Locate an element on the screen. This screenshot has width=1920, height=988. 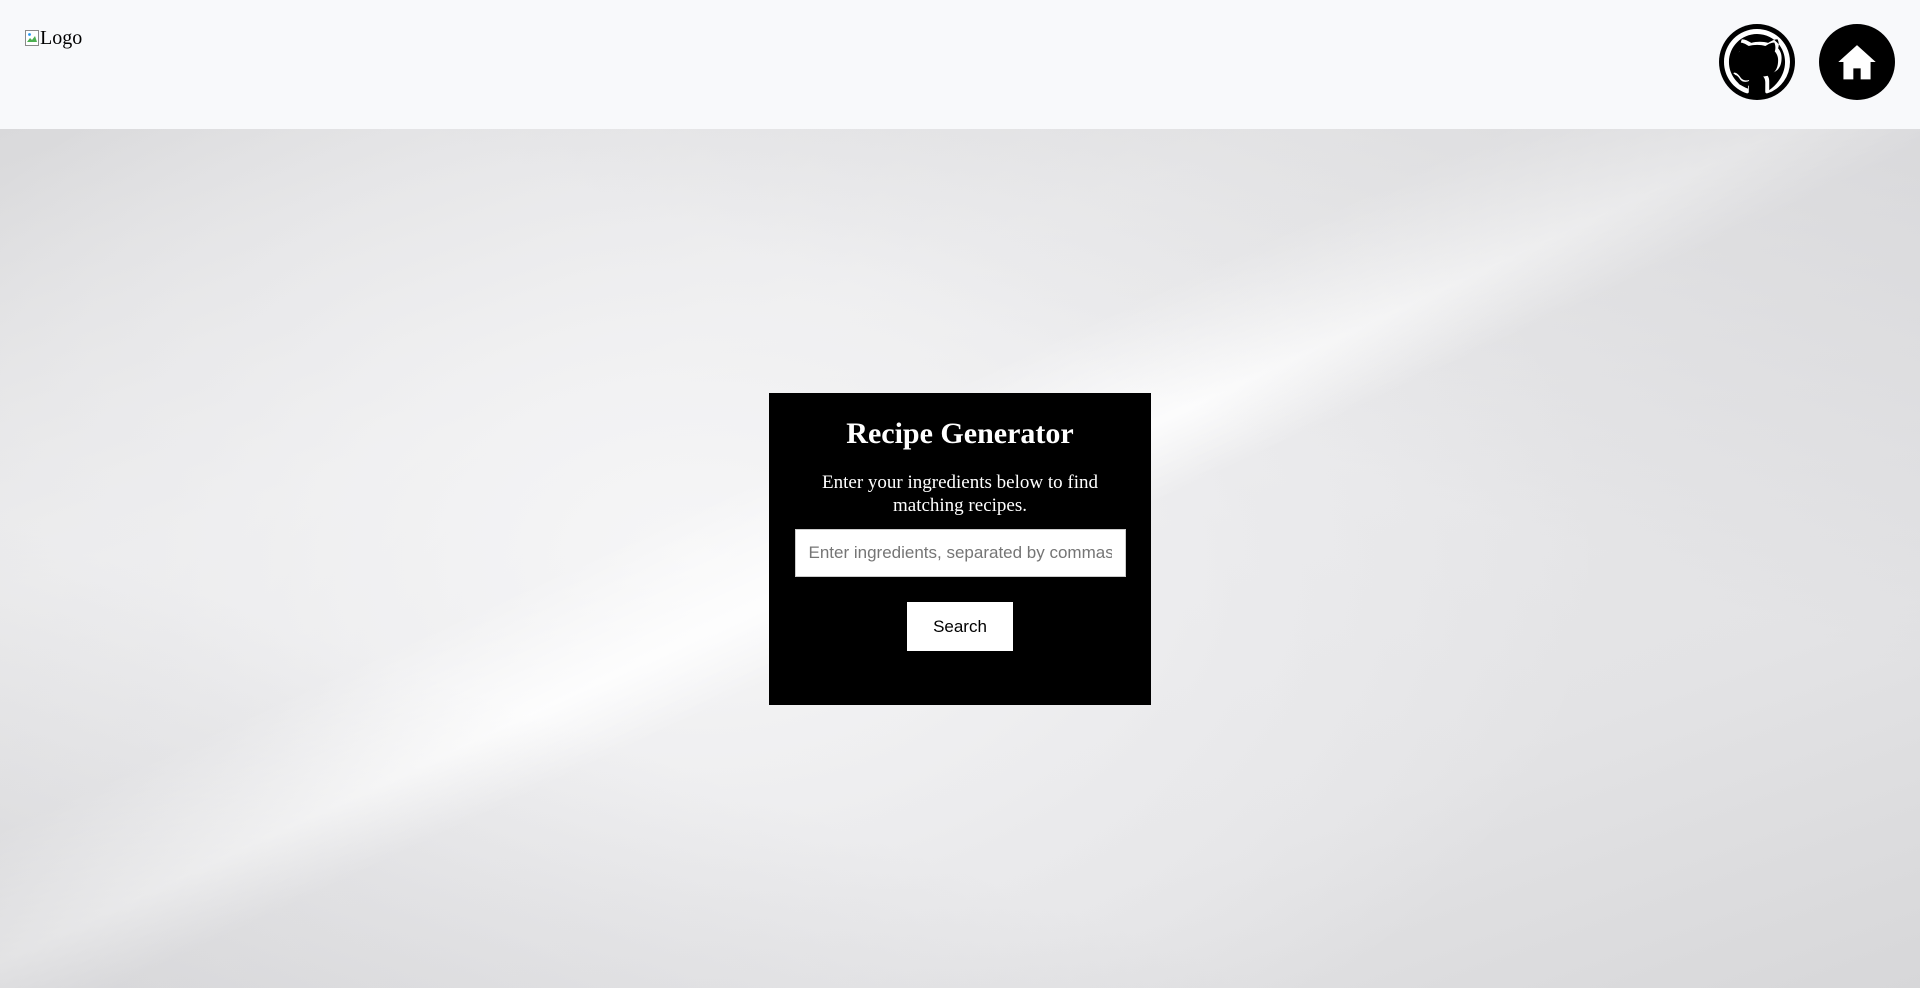
home-icon is located at coordinates (1857, 62).